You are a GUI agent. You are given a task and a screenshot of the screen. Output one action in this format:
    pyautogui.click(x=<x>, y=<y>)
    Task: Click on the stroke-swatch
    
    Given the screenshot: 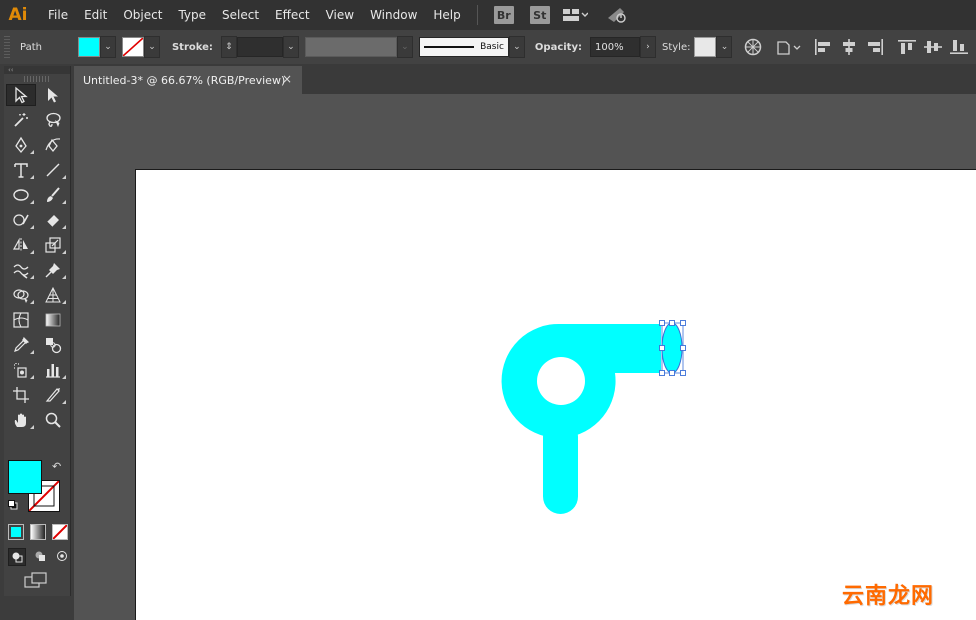 What is the action you would take?
    pyautogui.click(x=132, y=47)
    